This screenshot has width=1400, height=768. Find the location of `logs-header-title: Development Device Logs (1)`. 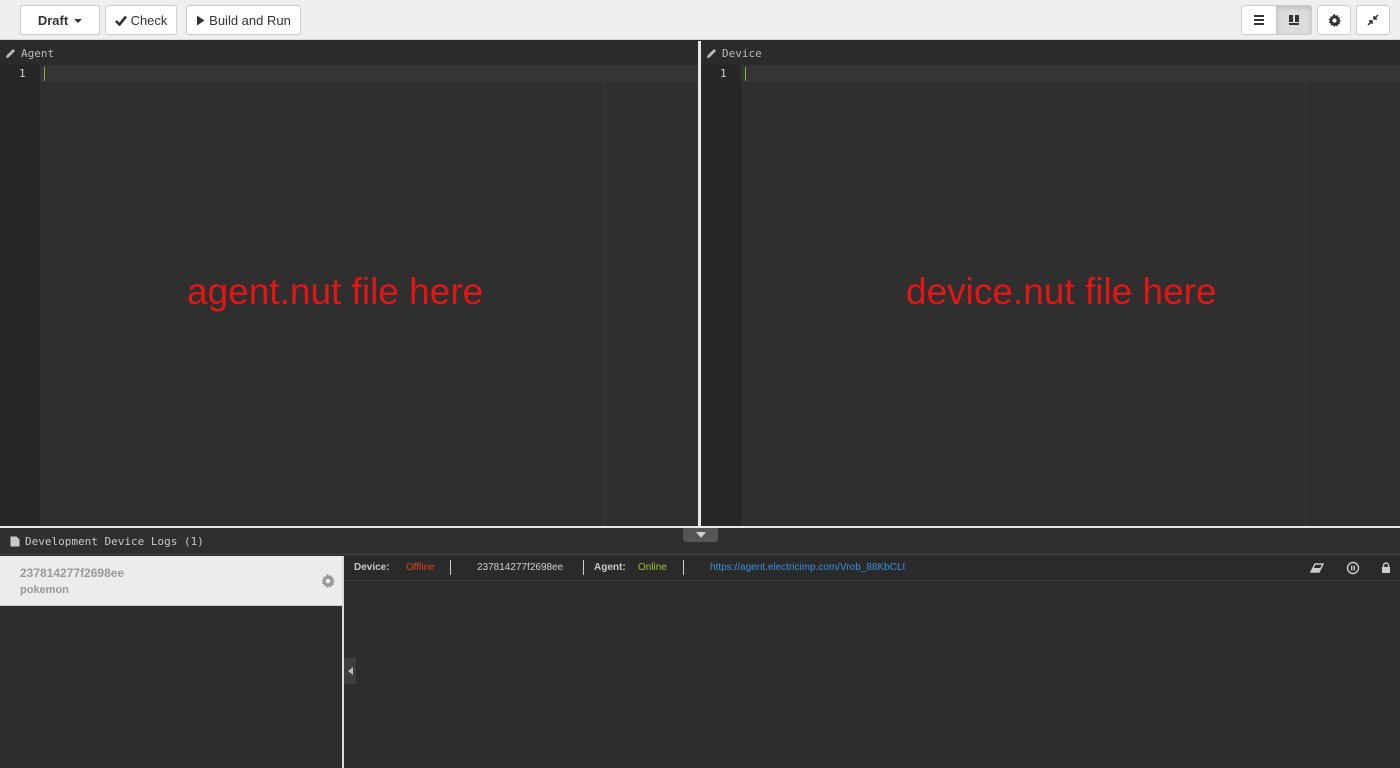

logs-header-title: Development Device Logs (1) is located at coordinates (114, 541).